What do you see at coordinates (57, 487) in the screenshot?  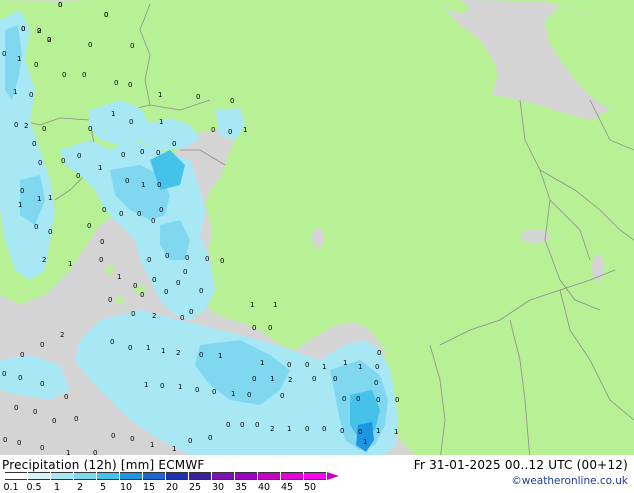 I see `legend-tick: 1` at bounding box center [57, 487].